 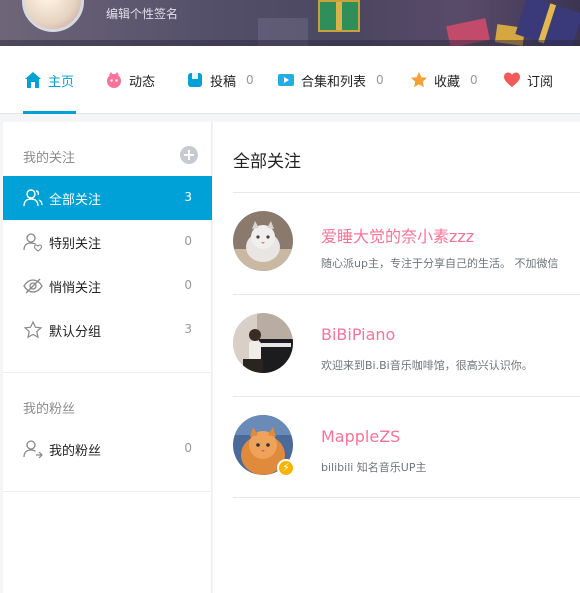 I want to click on sidebar-item-label: 悄悄关注, so click(x=75, y=288).